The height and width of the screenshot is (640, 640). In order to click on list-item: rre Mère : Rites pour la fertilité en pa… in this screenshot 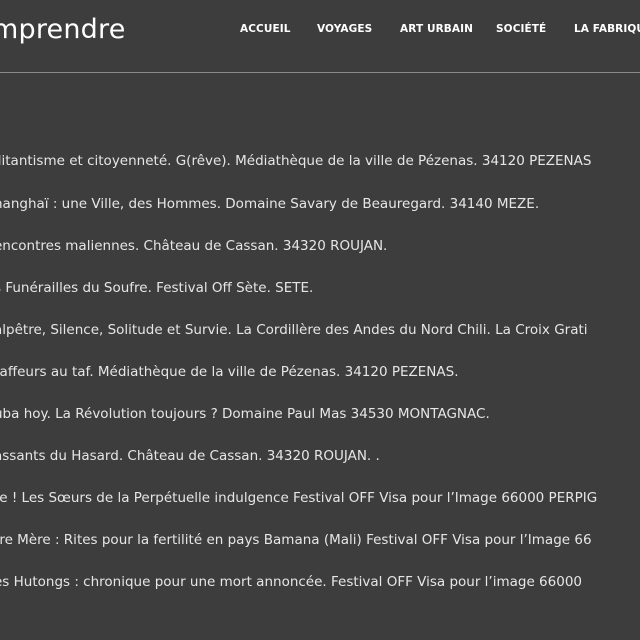, I will do `click(296, 540)`.